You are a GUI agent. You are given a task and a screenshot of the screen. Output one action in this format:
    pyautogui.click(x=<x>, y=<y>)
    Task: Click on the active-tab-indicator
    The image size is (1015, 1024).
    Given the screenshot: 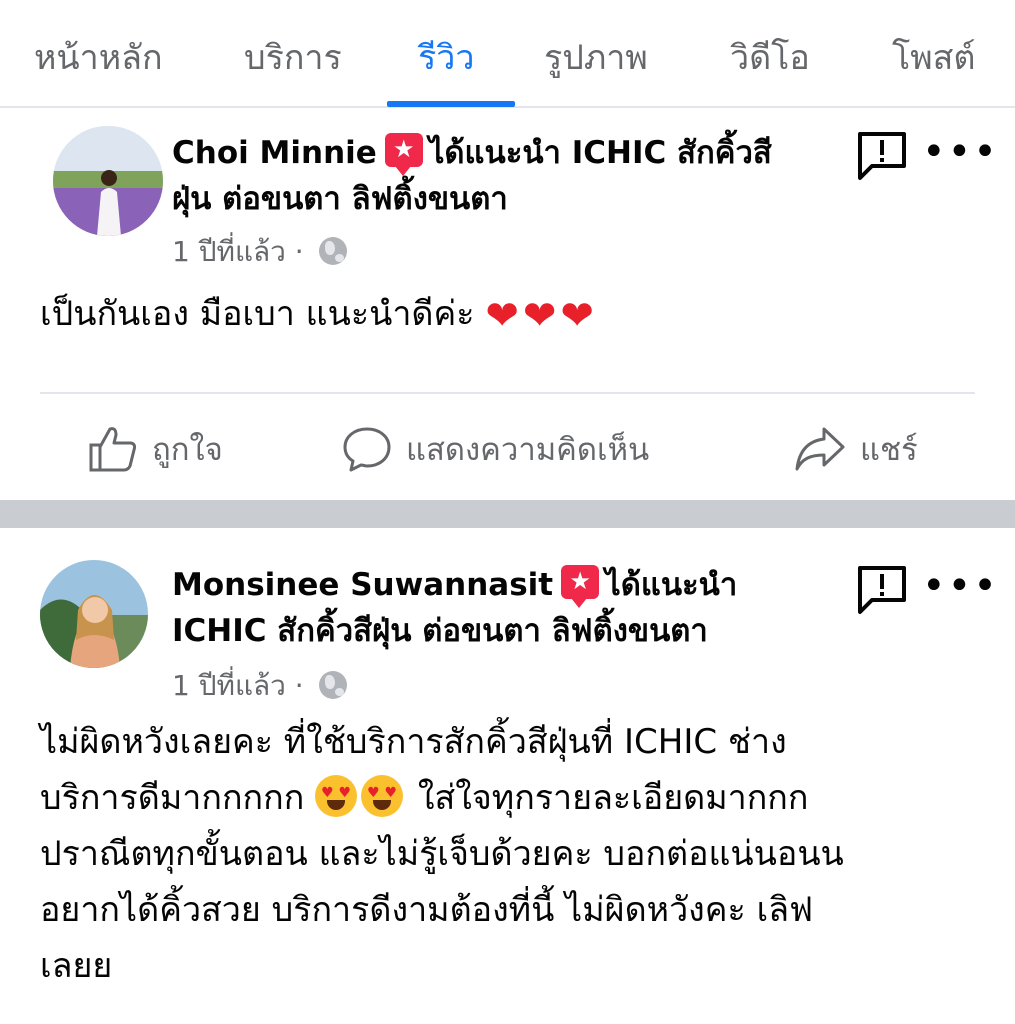 What is the action you would take?
    pyautogui.click(x=451, y=104)
    